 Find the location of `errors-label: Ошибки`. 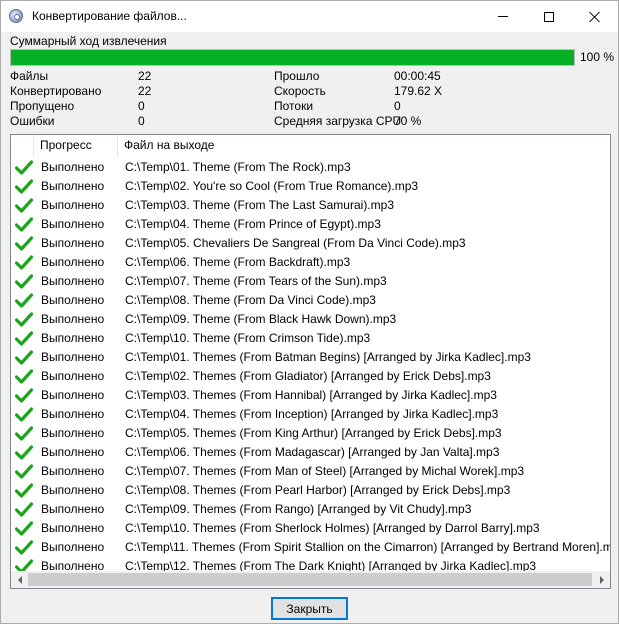

errors-label: Ошибки is located at coordinates (32, 121).